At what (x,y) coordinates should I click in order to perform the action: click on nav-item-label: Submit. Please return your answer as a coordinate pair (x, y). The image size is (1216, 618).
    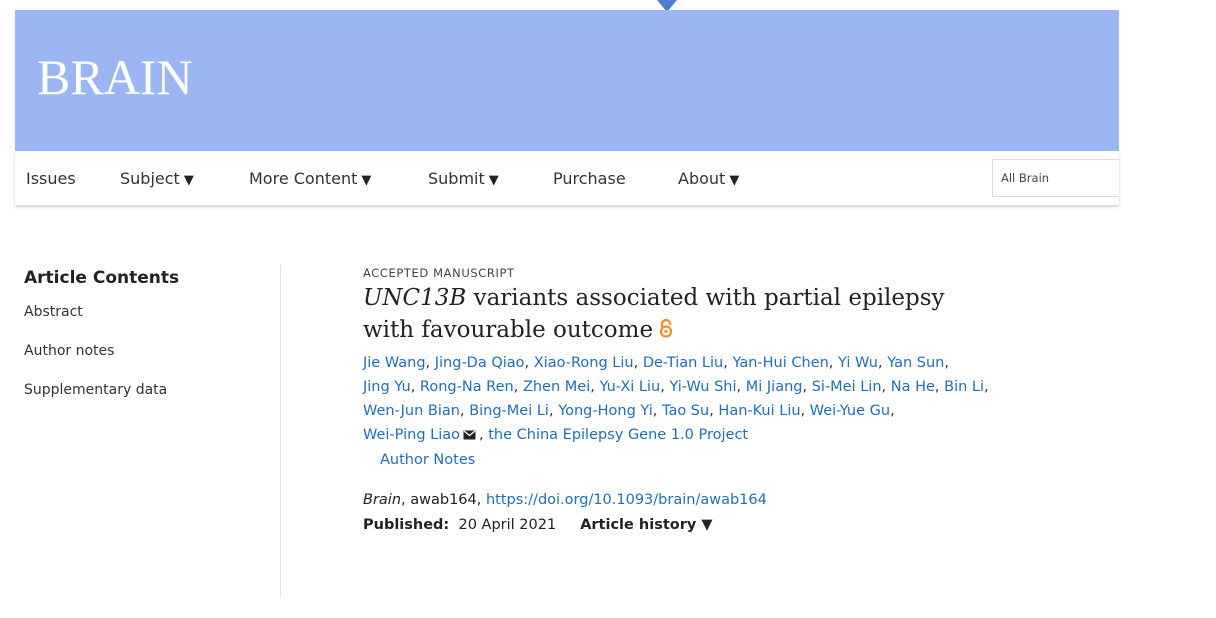
    Looking at the image, I should click on (456, 178).